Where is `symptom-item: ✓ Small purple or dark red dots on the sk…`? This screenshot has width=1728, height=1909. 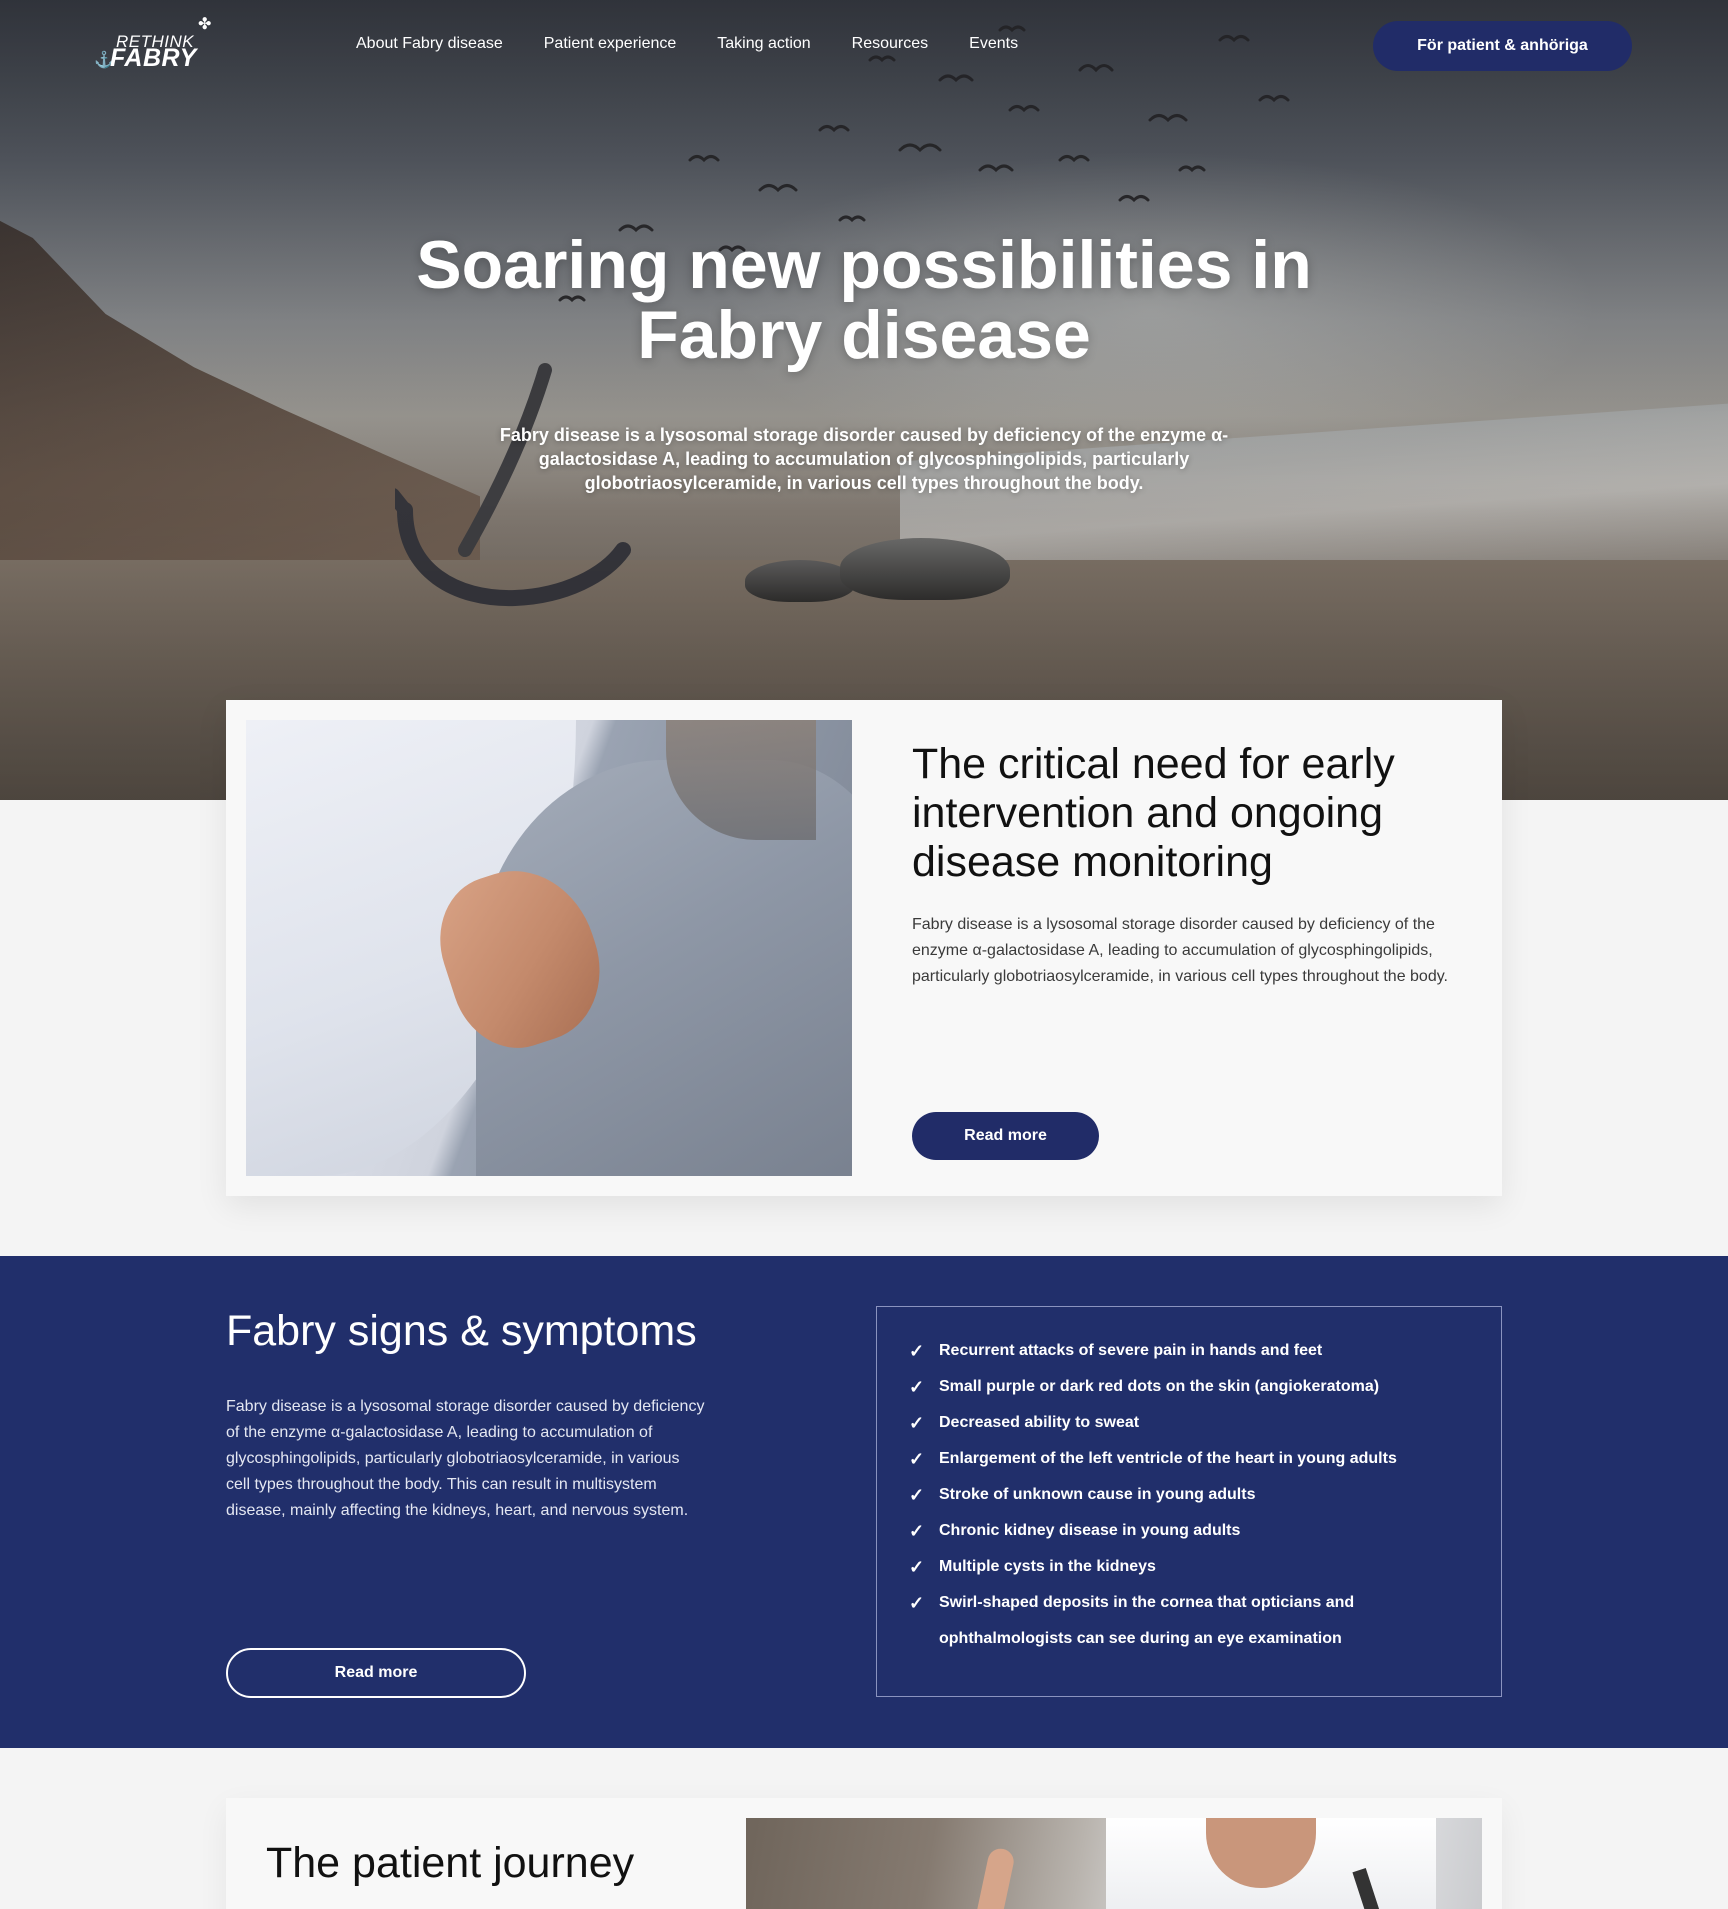 symptom-item: ✓ Small purple or dark red dots on the sk… is located at coordinates (1205, 1387).